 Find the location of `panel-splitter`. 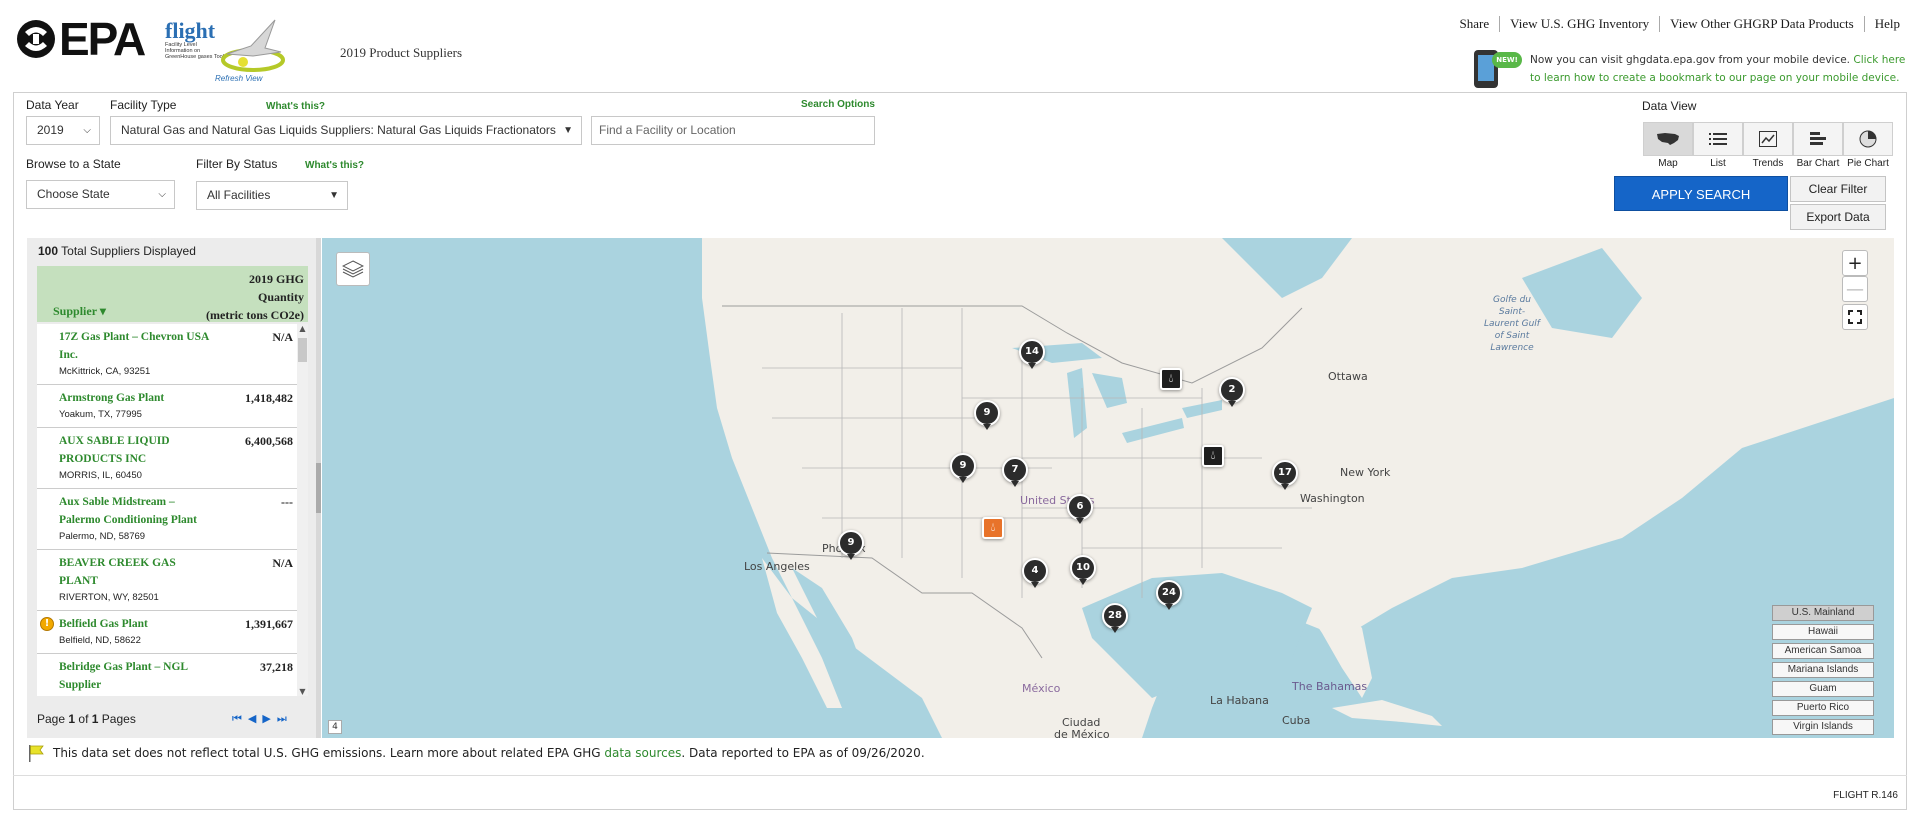

panel-splitter is located at coordinates (318, 488).